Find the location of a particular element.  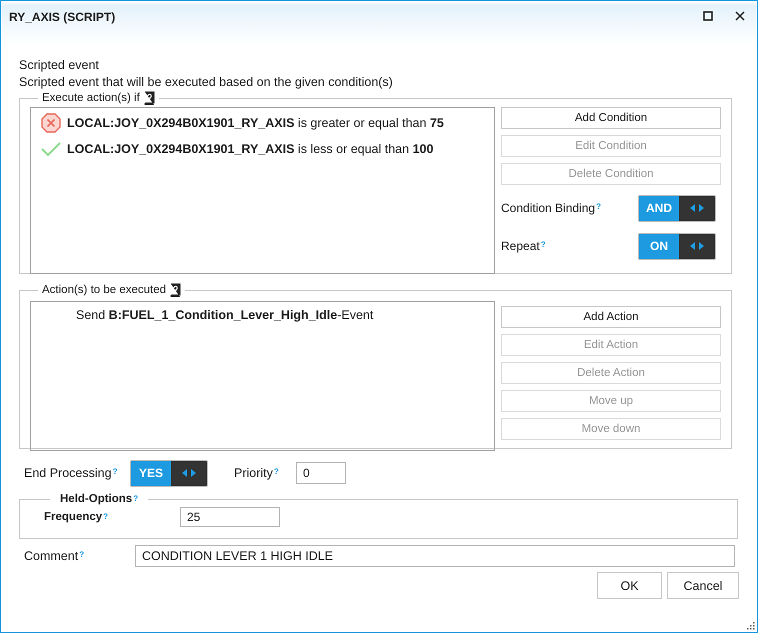

window-title: RY_AXIS (SCRIPT) is located at coordinates (62, 17).